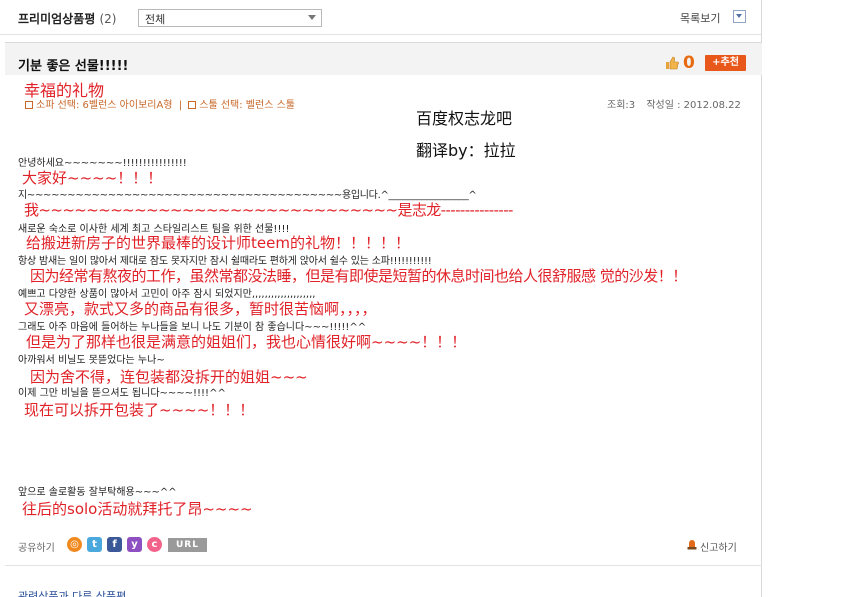 The height and width of the screenshot is (597, 849). I want to click on filter-select-value: 전체, so click(155, 19).